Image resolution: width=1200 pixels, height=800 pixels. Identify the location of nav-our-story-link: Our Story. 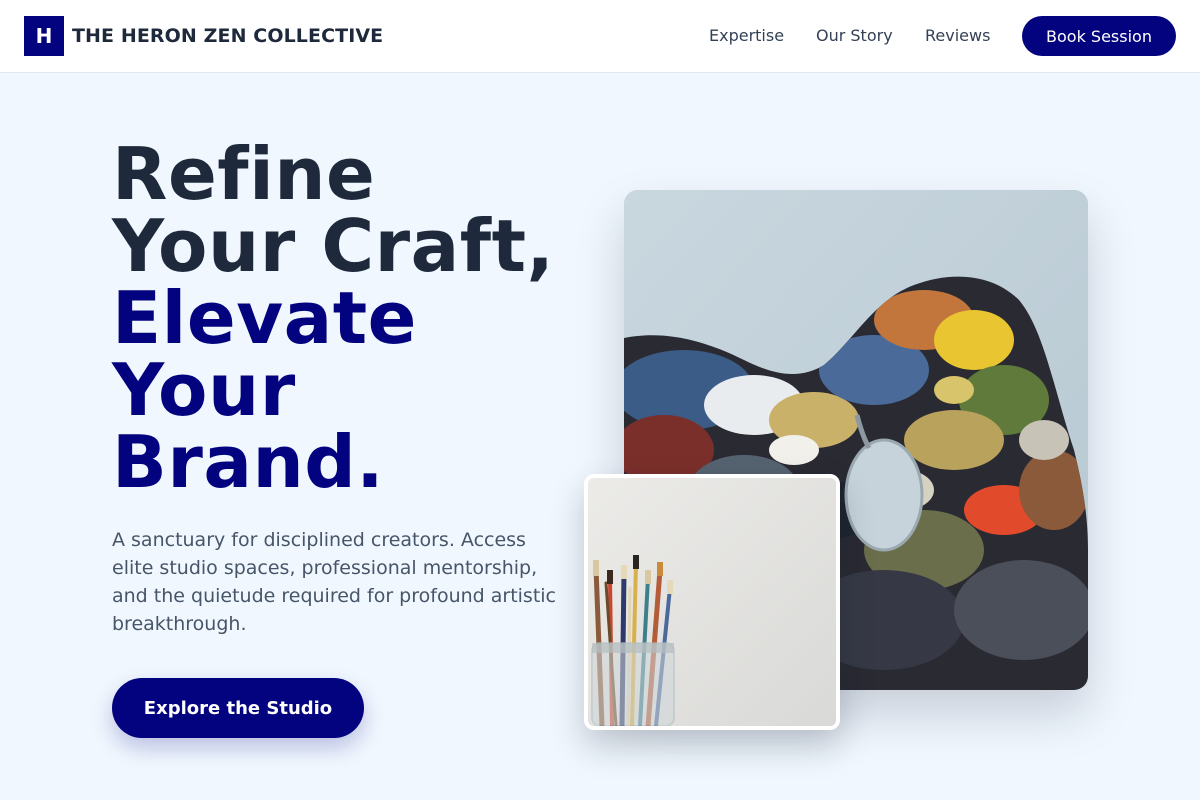
(854, 36).